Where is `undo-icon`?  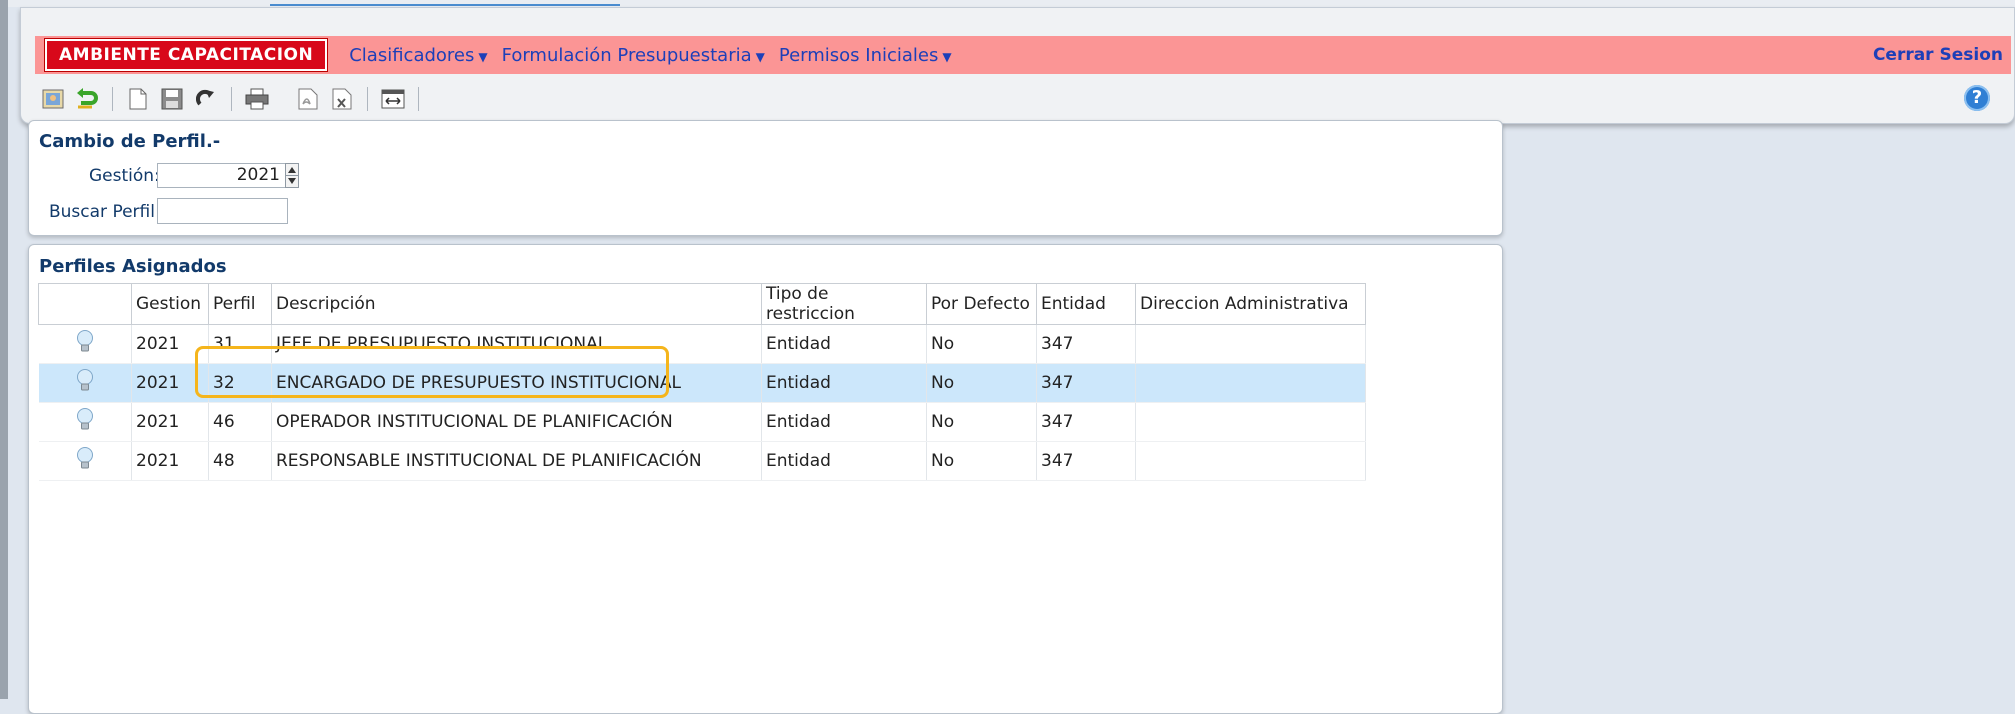
undo-icon is located at coordinates (87, 98).